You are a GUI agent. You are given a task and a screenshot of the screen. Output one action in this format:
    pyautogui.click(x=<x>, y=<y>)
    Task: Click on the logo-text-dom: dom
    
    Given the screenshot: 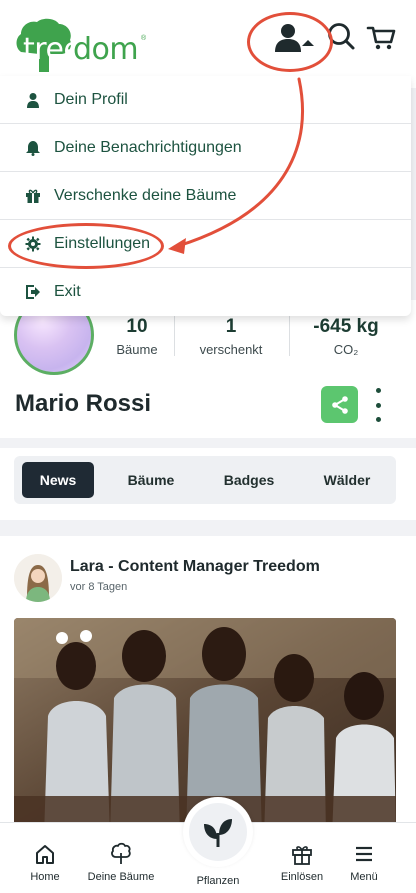 What is the action you would take?
    pyautogui.click(x=106, y=49)
    